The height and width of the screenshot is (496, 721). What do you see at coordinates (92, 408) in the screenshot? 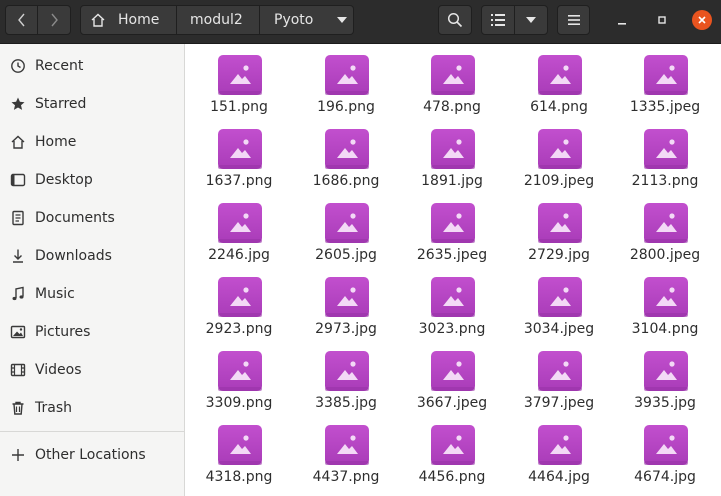
I see `sidebar-item-trash: Trash` at bounding box center [92, 408].